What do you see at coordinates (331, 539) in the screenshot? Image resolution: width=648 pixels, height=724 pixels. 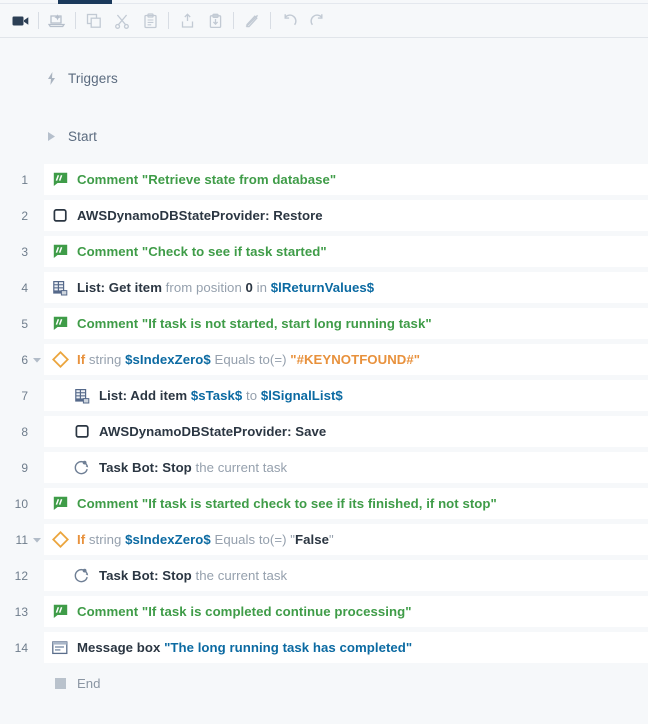 I see `step-text-part: "` at bounding box center [331, 539].